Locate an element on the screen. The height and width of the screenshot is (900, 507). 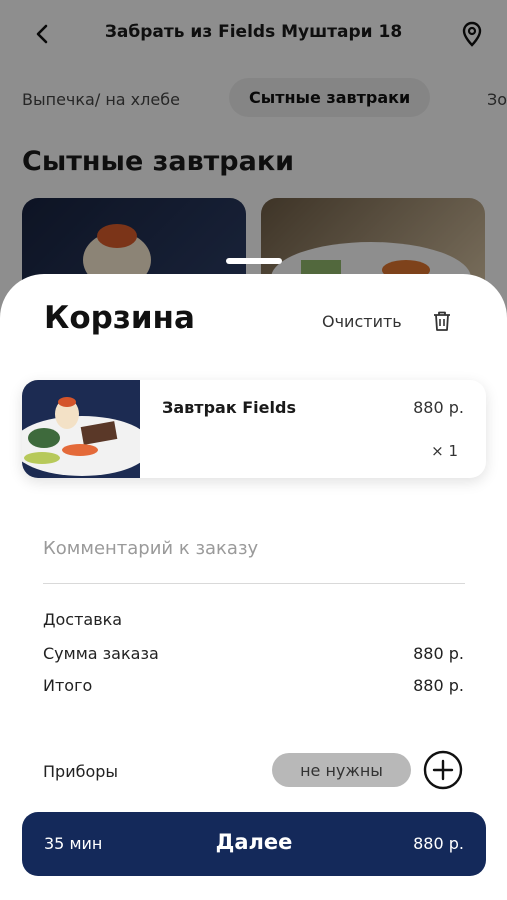
next-button: 35 мин Далее 880 р. is located at coordinates (254, 844).